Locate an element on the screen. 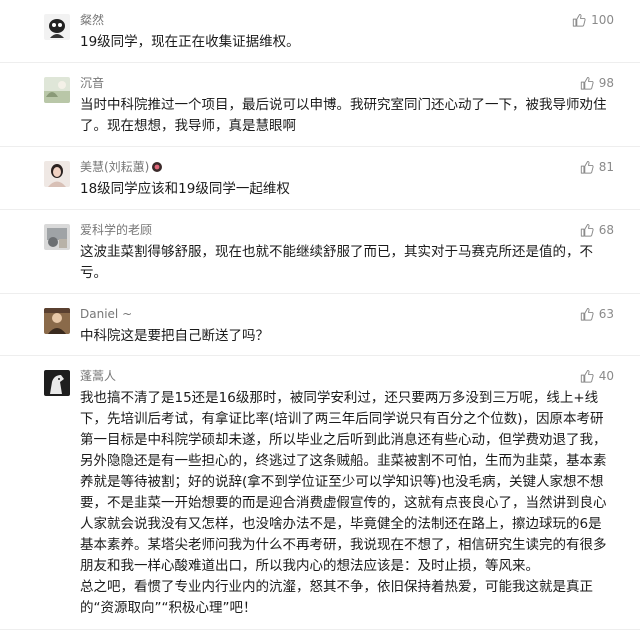 The image size is (640, 630). comment-text: 18级同学应该和19级同学一起维权 is located at coordinates (348, 189).